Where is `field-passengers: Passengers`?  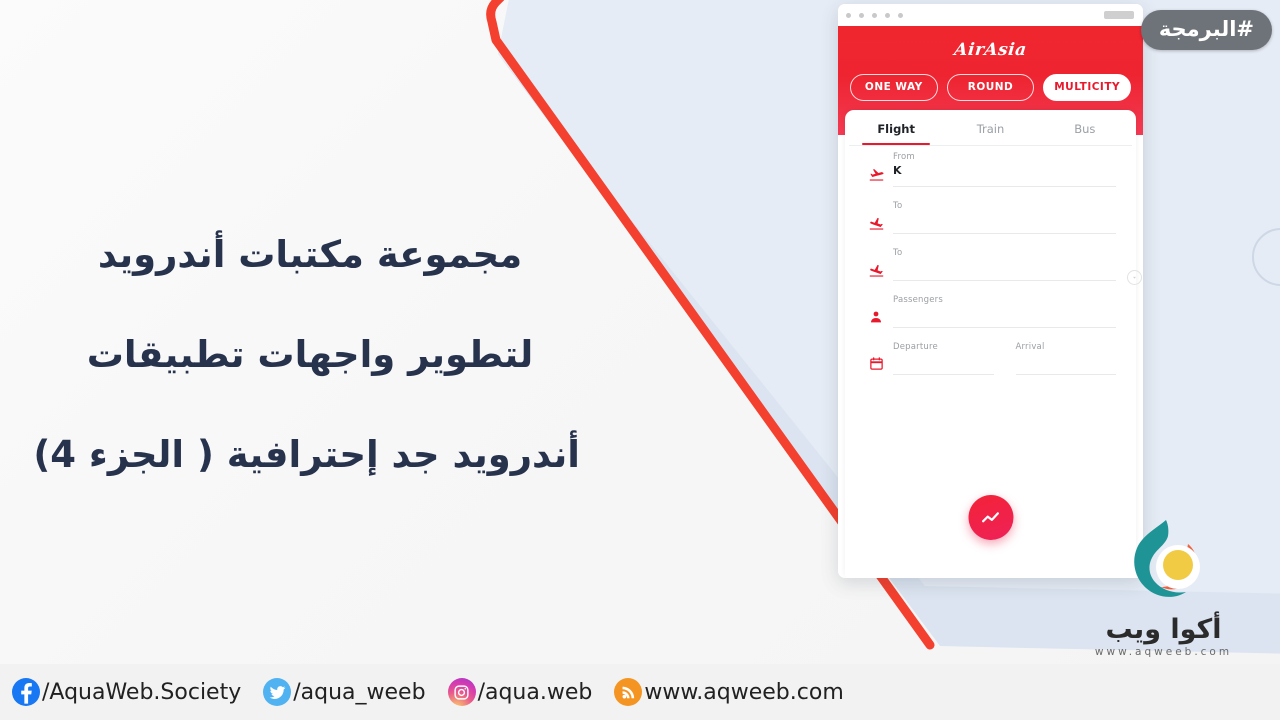
field-passengers: Passengers is located at coordinates (1007, 311).